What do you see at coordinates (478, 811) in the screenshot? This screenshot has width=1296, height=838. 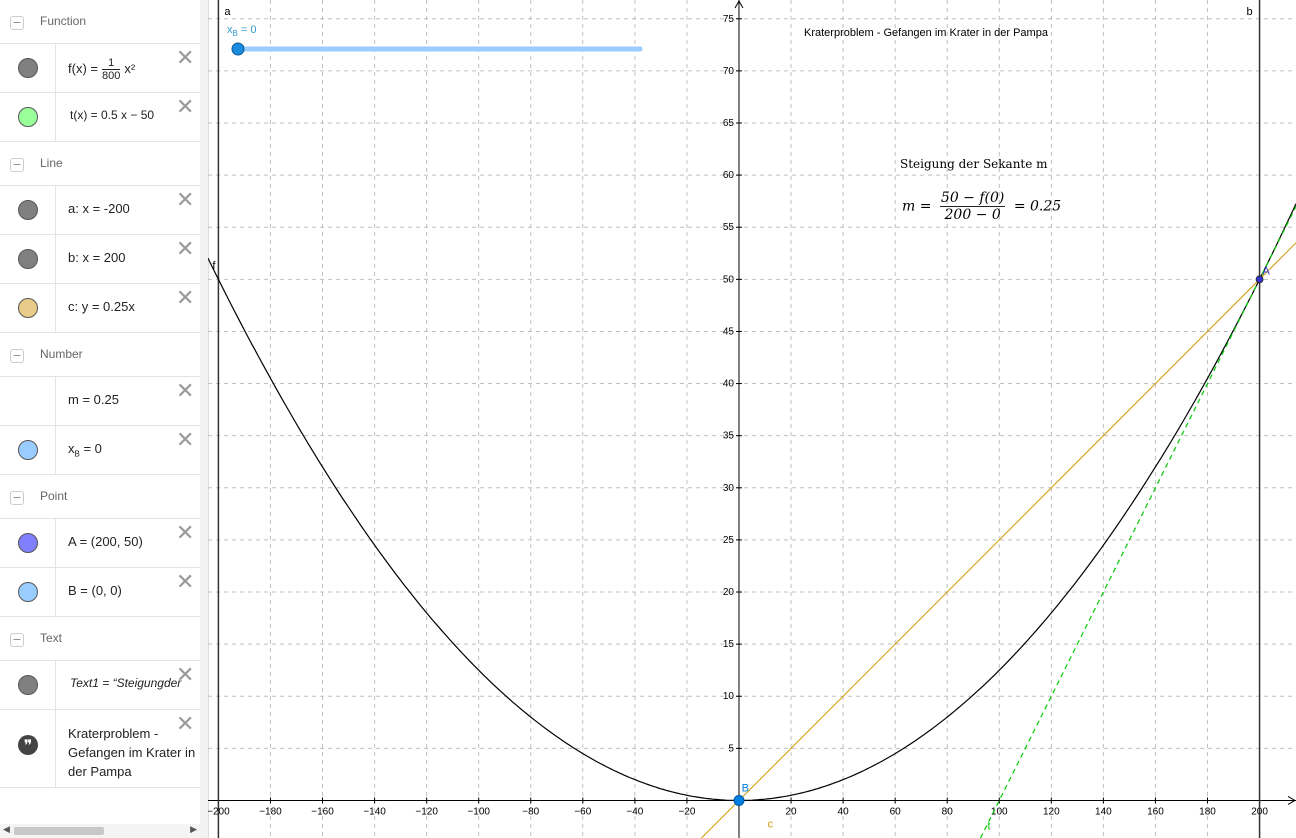 I see `x-tick-label: −100` at bounding box center [478, 811].